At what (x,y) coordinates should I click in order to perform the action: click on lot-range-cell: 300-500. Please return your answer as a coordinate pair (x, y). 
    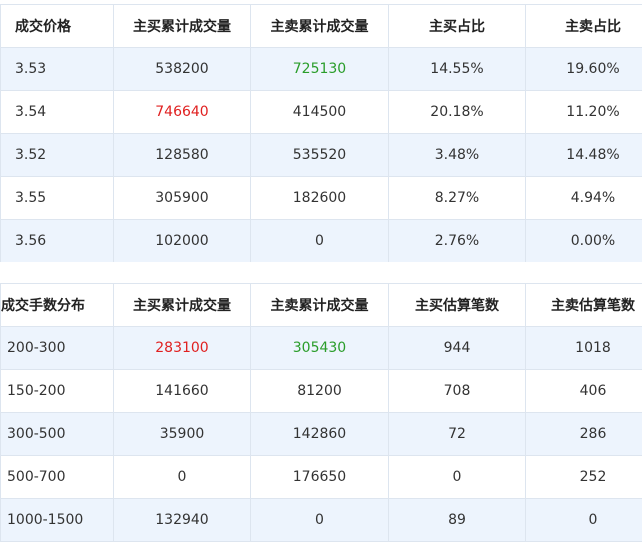
    Looking at the image, I should click on (57, 434).